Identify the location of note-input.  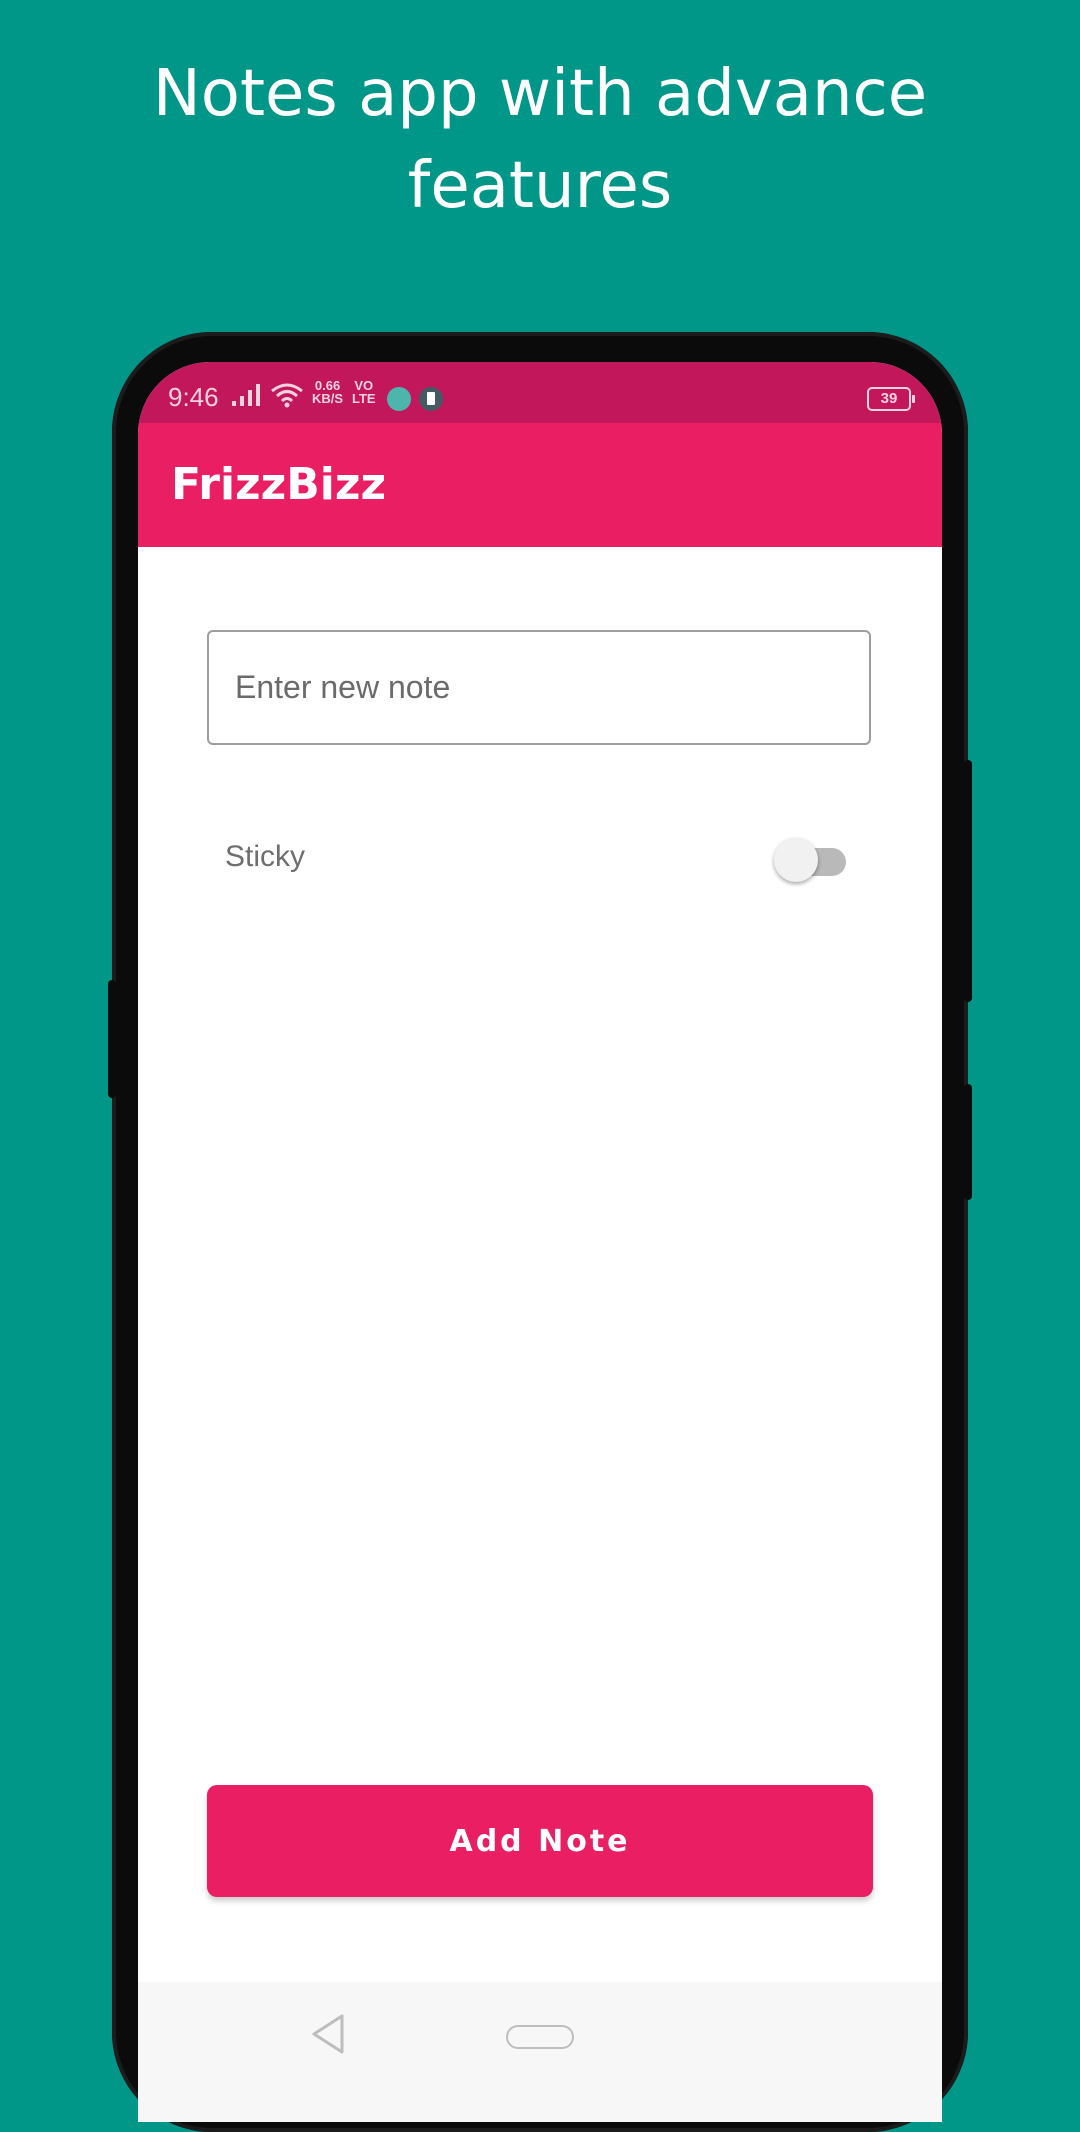
(539, 687).